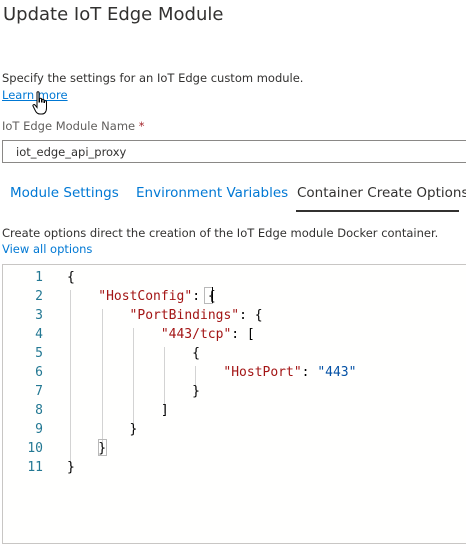  I want to click on code-content: "HostPort": "443", so click(289, 372).